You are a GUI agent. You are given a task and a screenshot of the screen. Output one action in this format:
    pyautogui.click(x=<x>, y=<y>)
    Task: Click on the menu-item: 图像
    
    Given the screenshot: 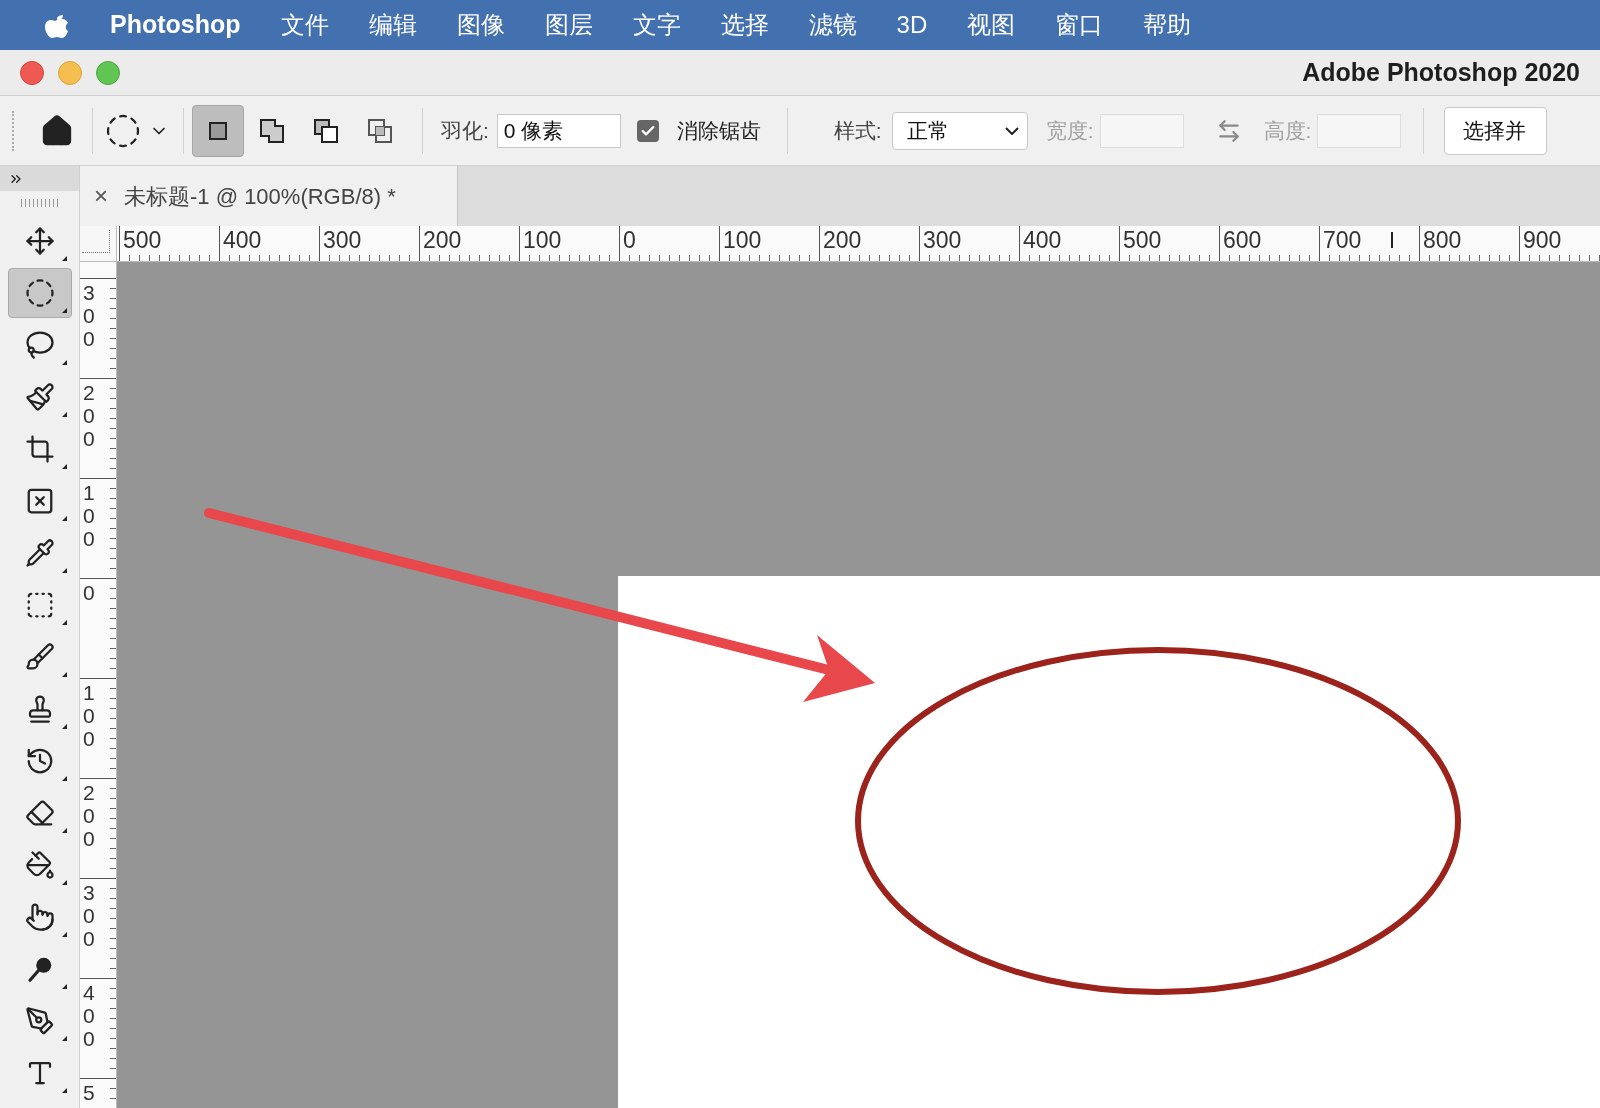 What is the action you would take?
    pyautogui.click(x=480, y=25)
    